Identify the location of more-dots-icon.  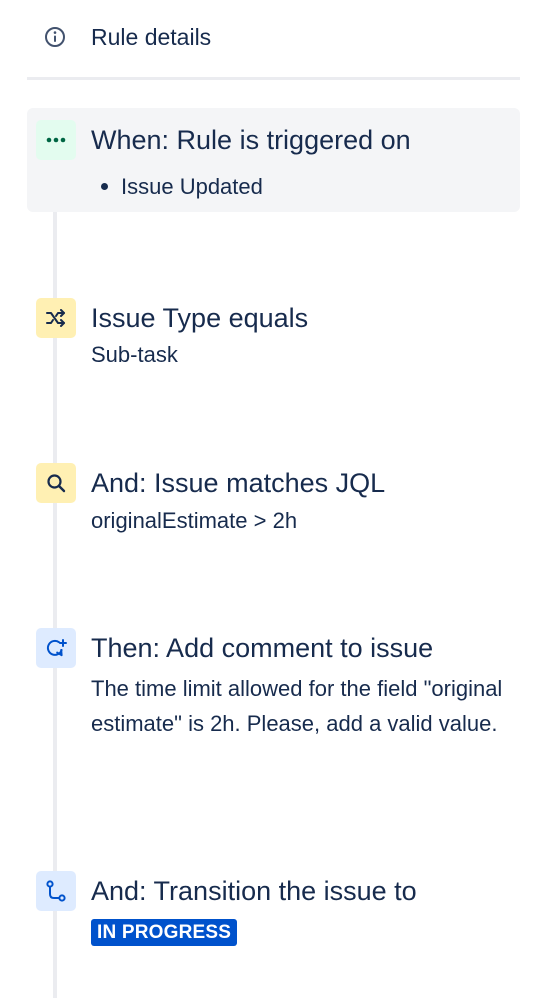
(56, 140).